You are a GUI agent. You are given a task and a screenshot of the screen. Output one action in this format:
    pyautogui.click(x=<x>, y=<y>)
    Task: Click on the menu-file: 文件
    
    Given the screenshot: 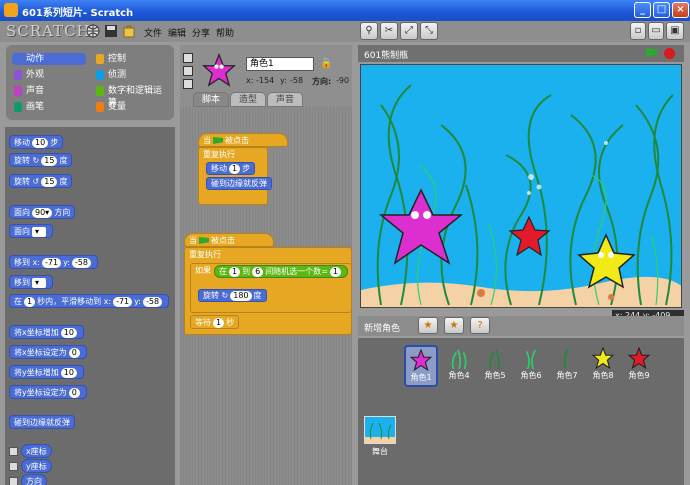 What is the action you would take?
    pyautogui.click(x=153, y=32)
    